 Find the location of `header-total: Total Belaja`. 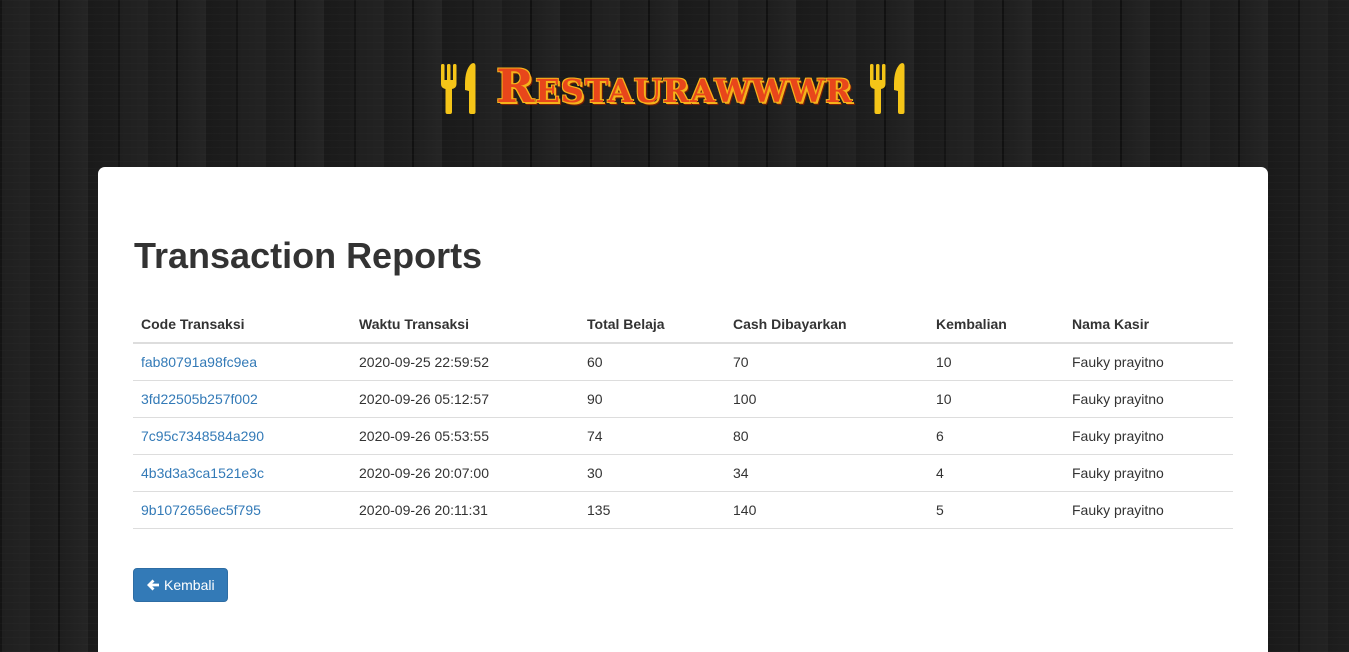

header-total: Total Belaja is located at coordinates (652, 325).